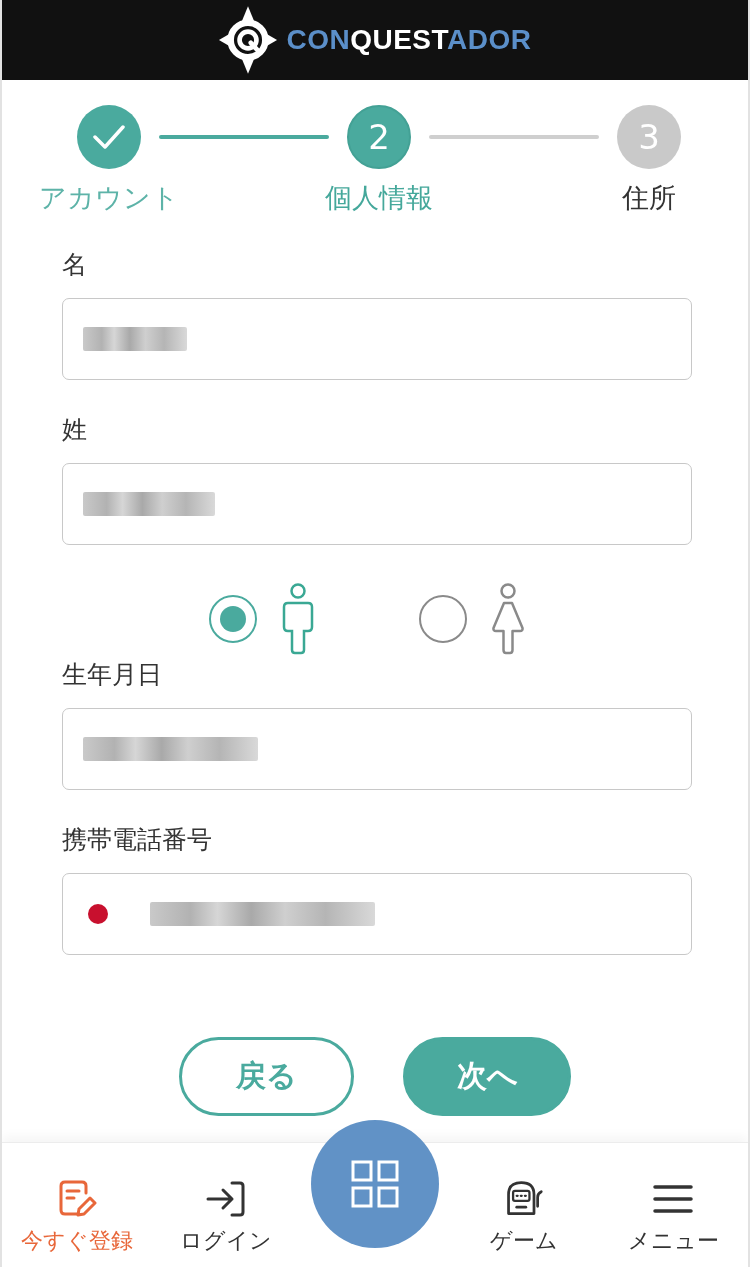 The image size is (750, 1267). Describe the element at coordinates (298, 619) in the screenshot. I see `male-icon` at that location.